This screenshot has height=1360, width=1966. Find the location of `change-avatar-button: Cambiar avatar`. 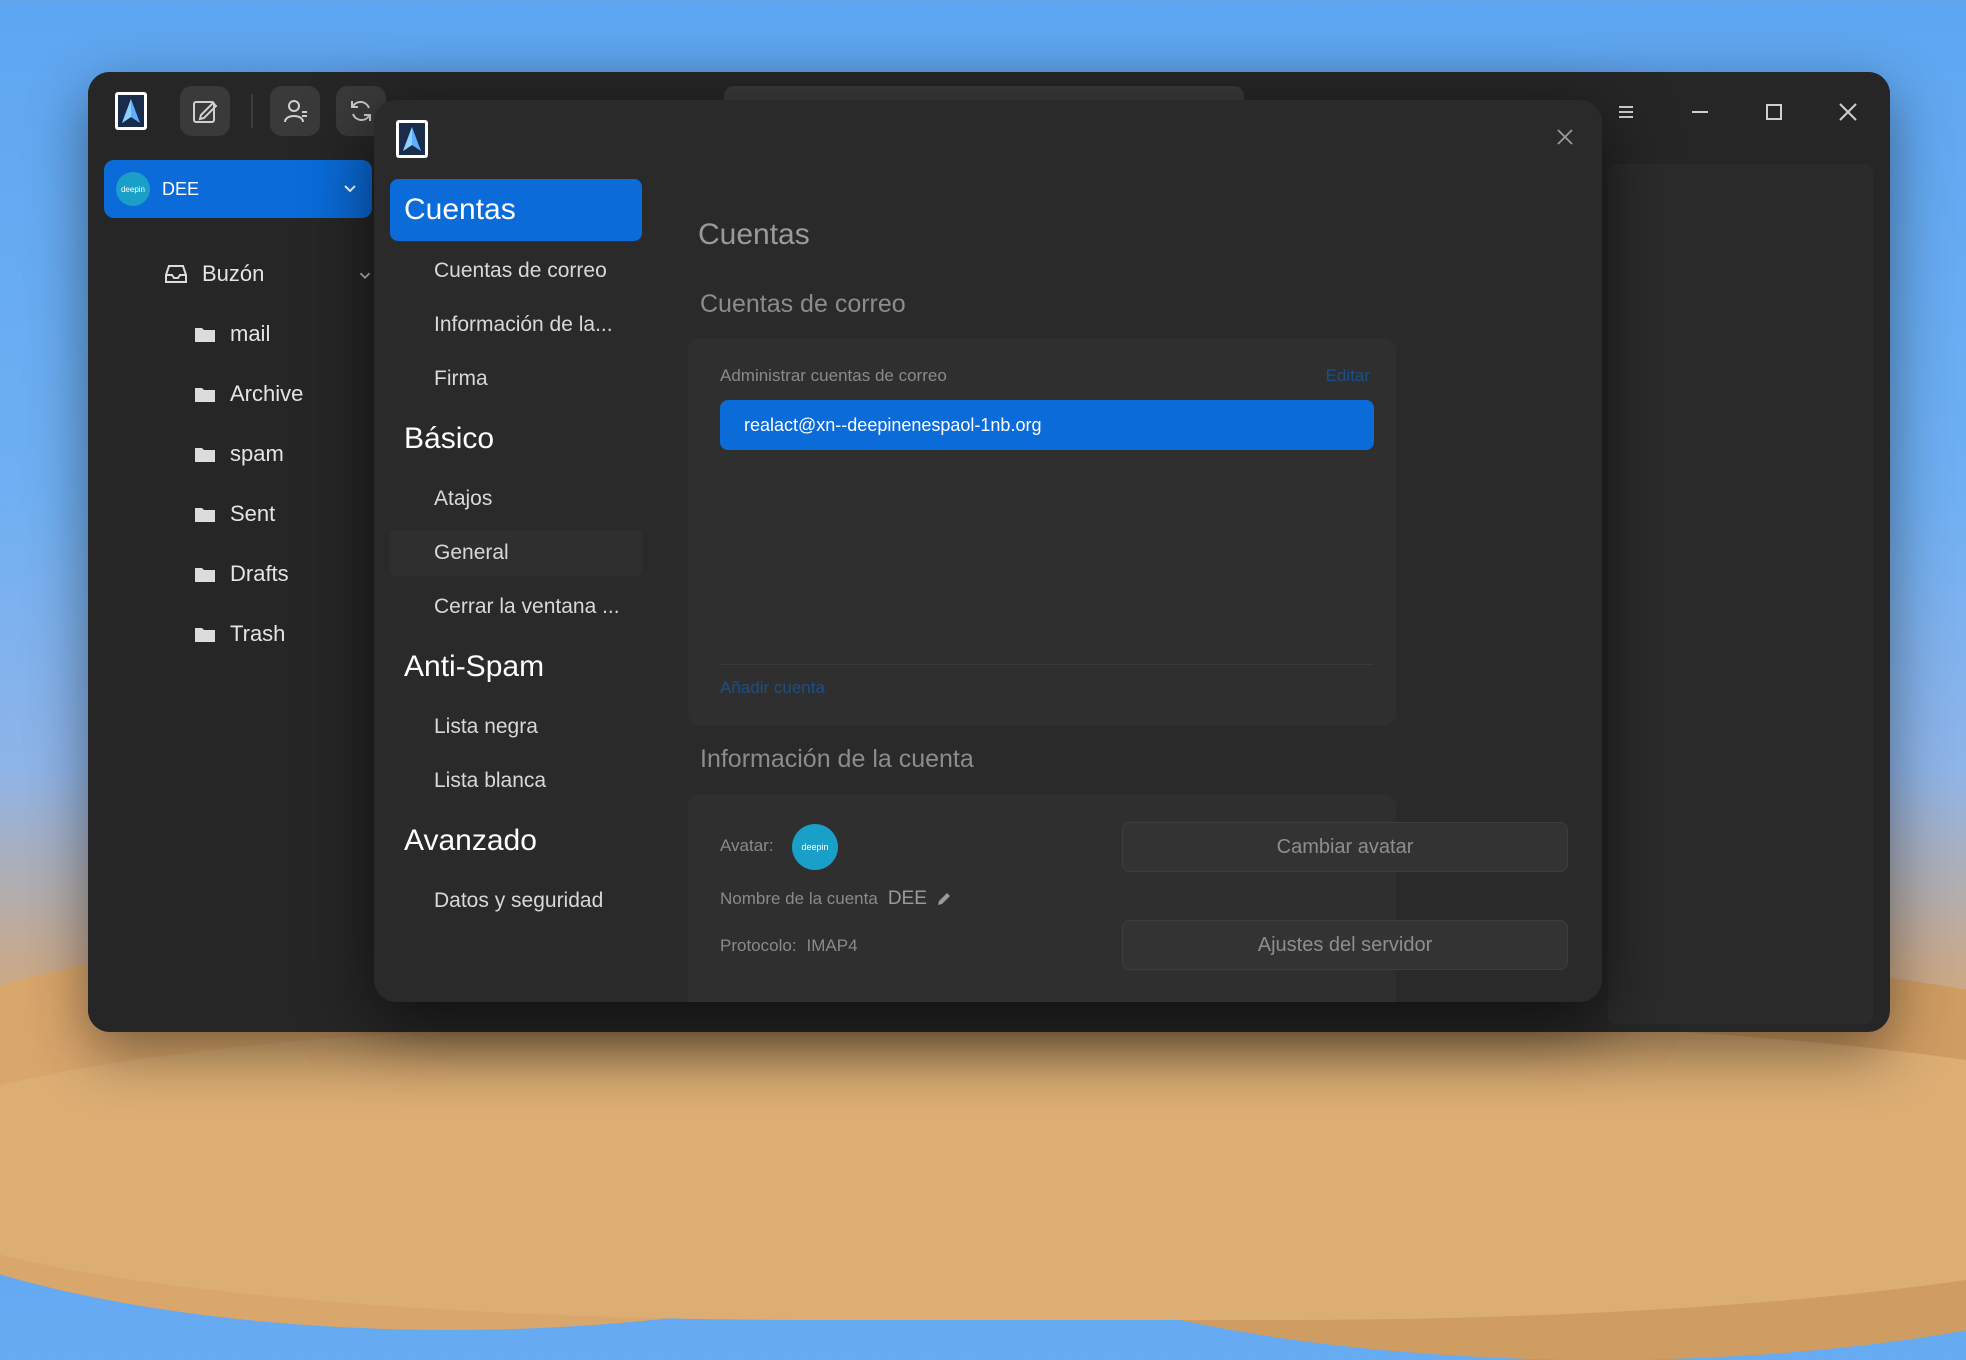

change-avatar-button: Cambiar avatar is located at coordinates (1345, 847).